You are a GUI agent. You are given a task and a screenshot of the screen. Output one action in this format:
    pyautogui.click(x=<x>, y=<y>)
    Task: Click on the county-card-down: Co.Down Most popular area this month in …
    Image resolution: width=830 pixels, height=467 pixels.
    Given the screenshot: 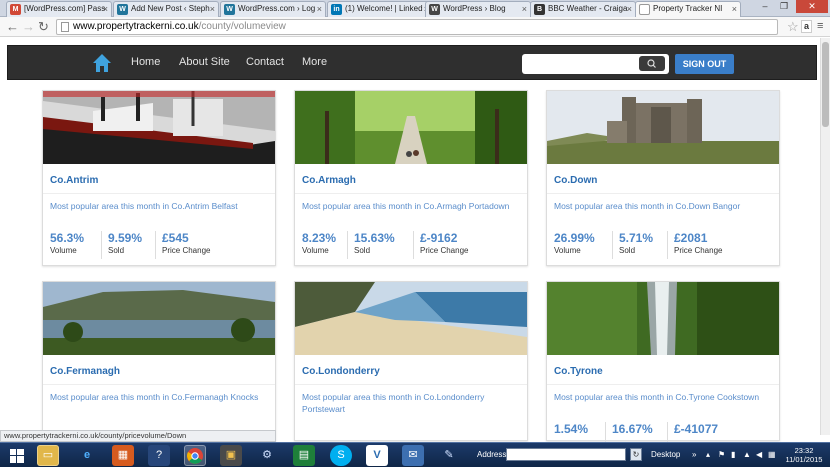 What is the action you would take?
    pyautogui.click(x=663, y=178)
    